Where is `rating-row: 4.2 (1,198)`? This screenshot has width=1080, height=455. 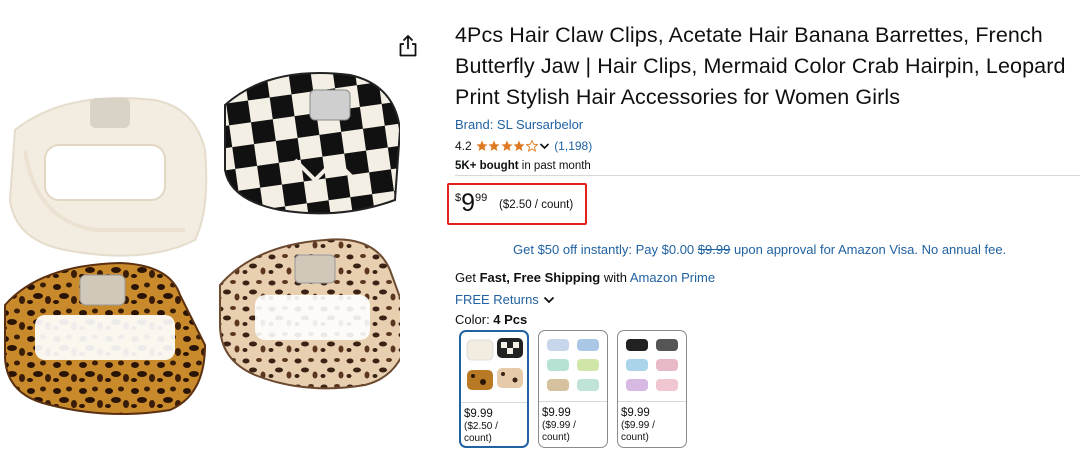 rating-row: 4.2 (1,198) is located at coordinates (765, 146).